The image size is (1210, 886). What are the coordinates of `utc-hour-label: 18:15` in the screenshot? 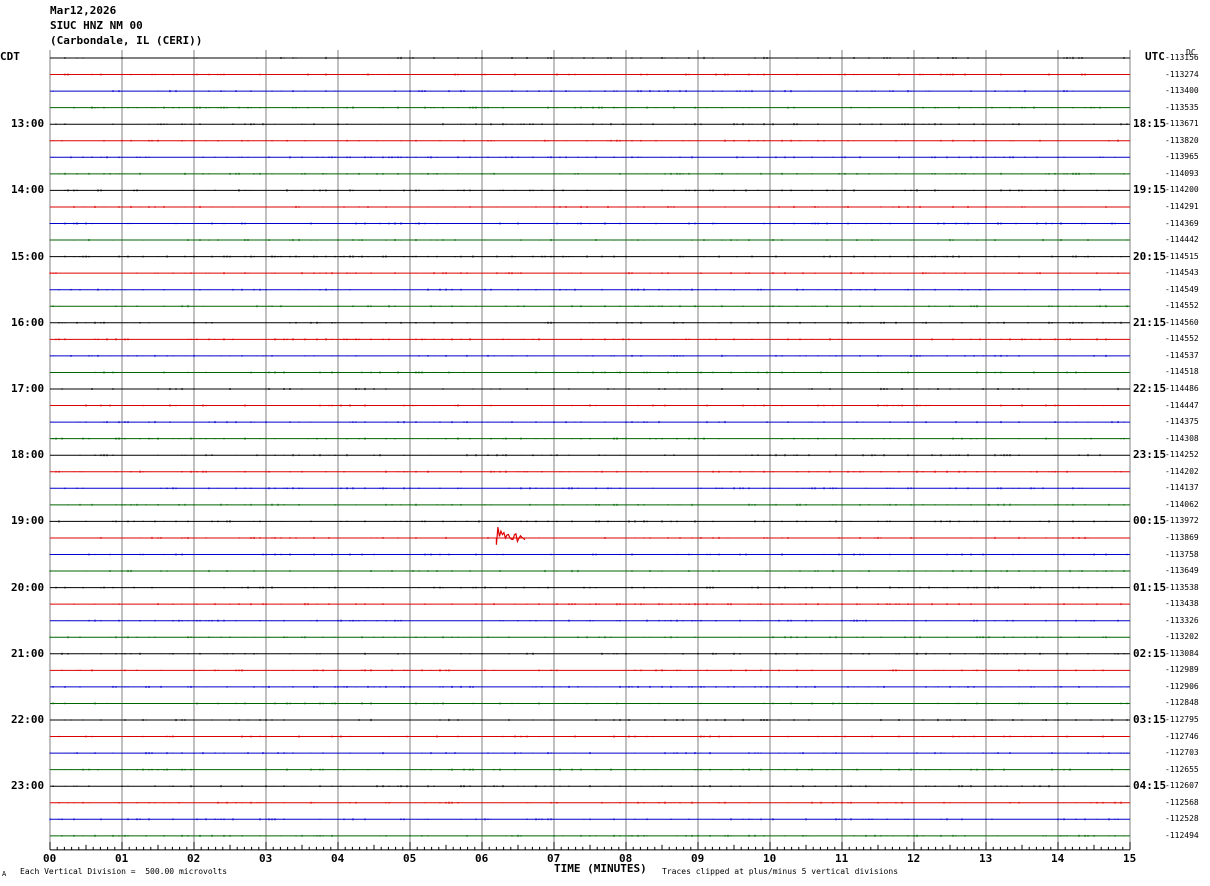 It's located at (1150, 124).